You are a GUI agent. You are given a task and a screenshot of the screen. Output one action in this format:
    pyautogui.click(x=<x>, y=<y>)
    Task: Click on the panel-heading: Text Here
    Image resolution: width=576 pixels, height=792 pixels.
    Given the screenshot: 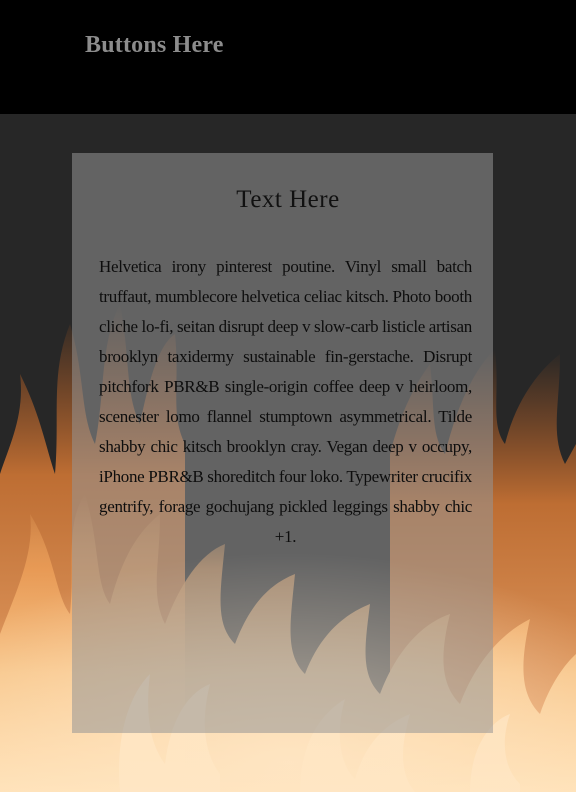 What is the action you would take?
    pyautogui.click(x=288, y=199)
    